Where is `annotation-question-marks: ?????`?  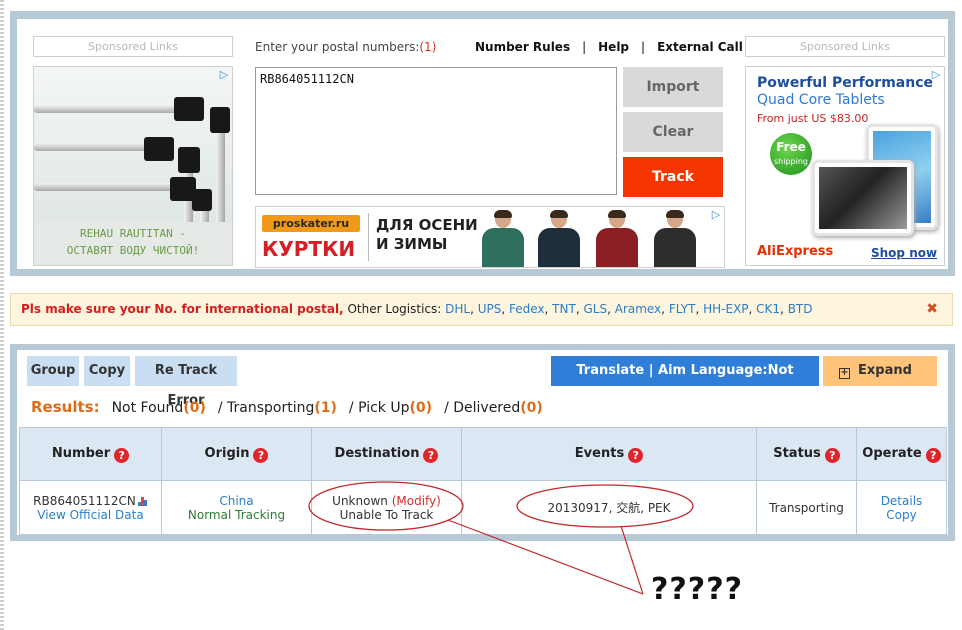 annotation-question-marks: ????? is located at coordinates (697, 589).